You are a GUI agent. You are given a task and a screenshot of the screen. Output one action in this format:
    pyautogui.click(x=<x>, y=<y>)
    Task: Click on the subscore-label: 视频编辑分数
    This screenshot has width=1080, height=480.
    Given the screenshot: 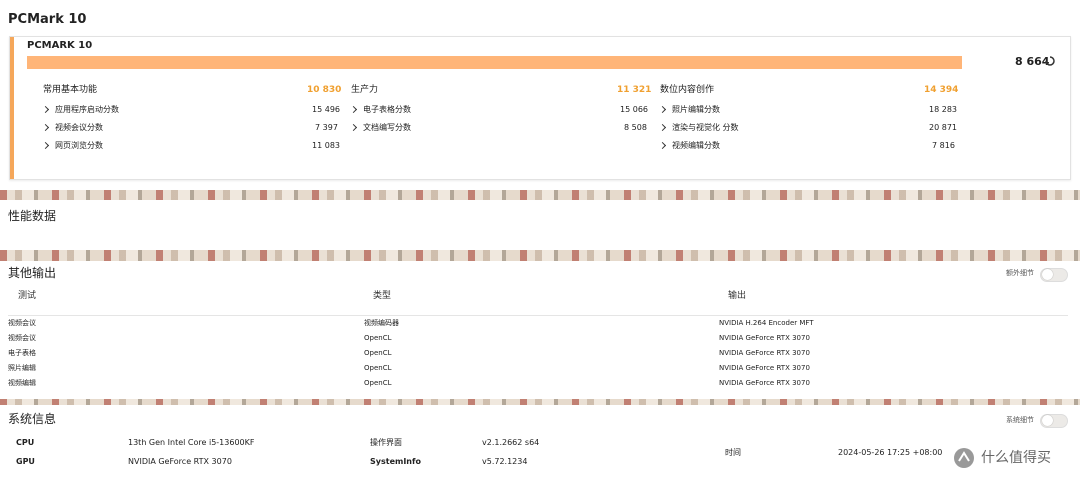 What is the action you would take?
    pyautogui.click(x=696, y=145)
    